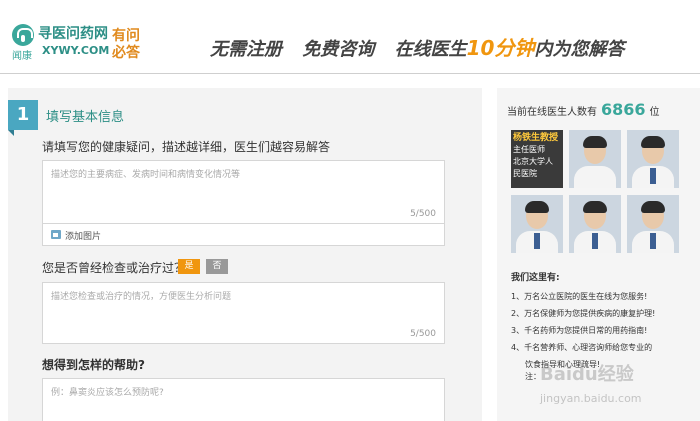 Image resolution: width=700 pixels, height=421 pixels. I want to click on logo-sub-text: 闻康, so click(22, 56).